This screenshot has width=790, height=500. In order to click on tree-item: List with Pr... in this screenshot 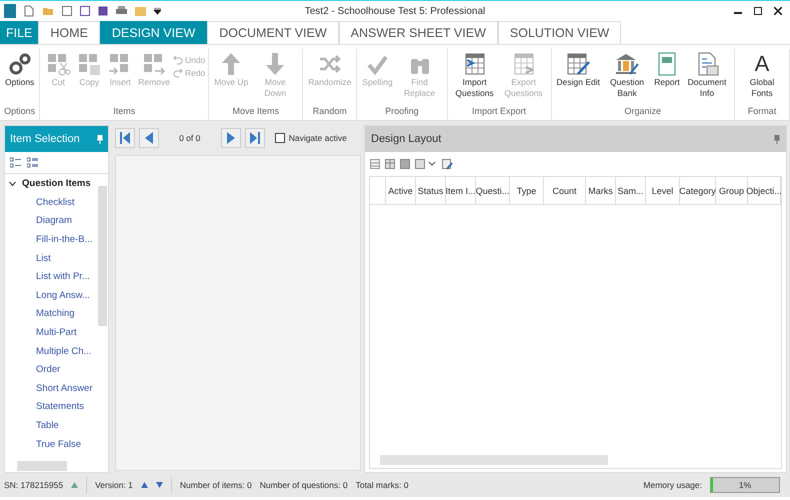, I will do `click(63, 276)`.